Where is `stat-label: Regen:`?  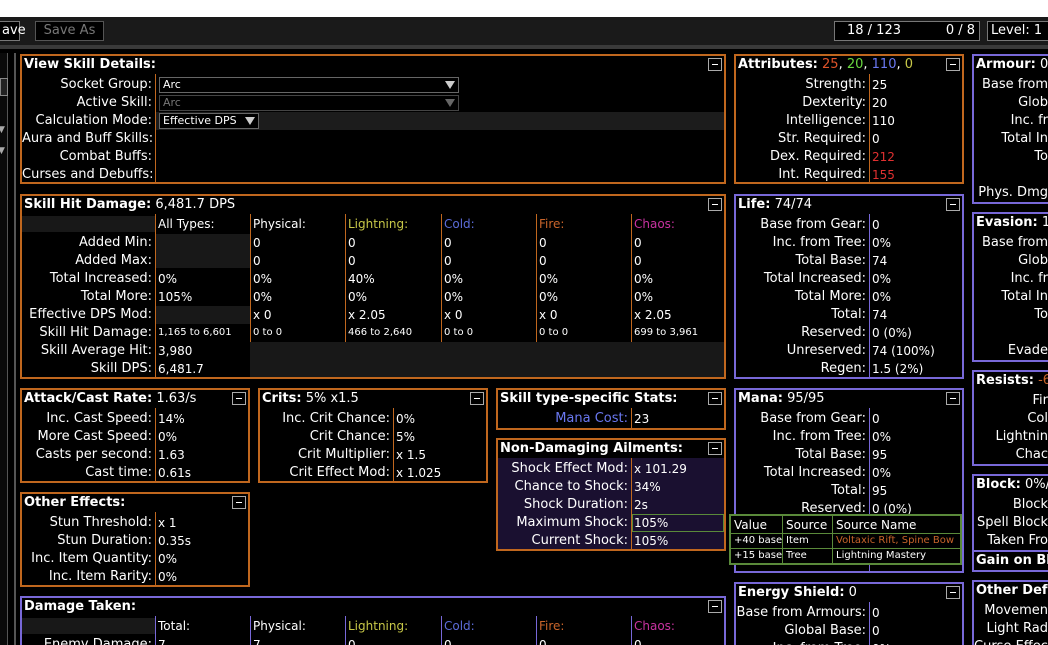
stat-label: Regen: is located at coordinates (843, 368).